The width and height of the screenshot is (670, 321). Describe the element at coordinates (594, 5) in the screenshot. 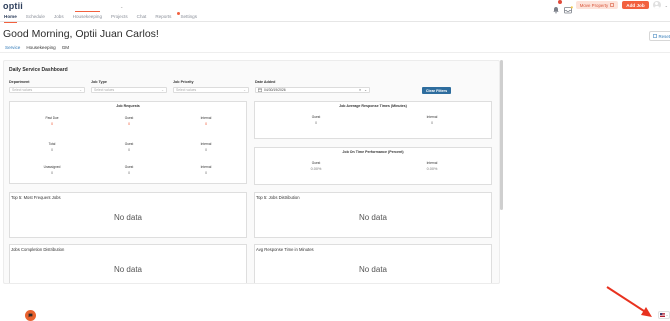

I see `move-property-label: Move Property` at that location.